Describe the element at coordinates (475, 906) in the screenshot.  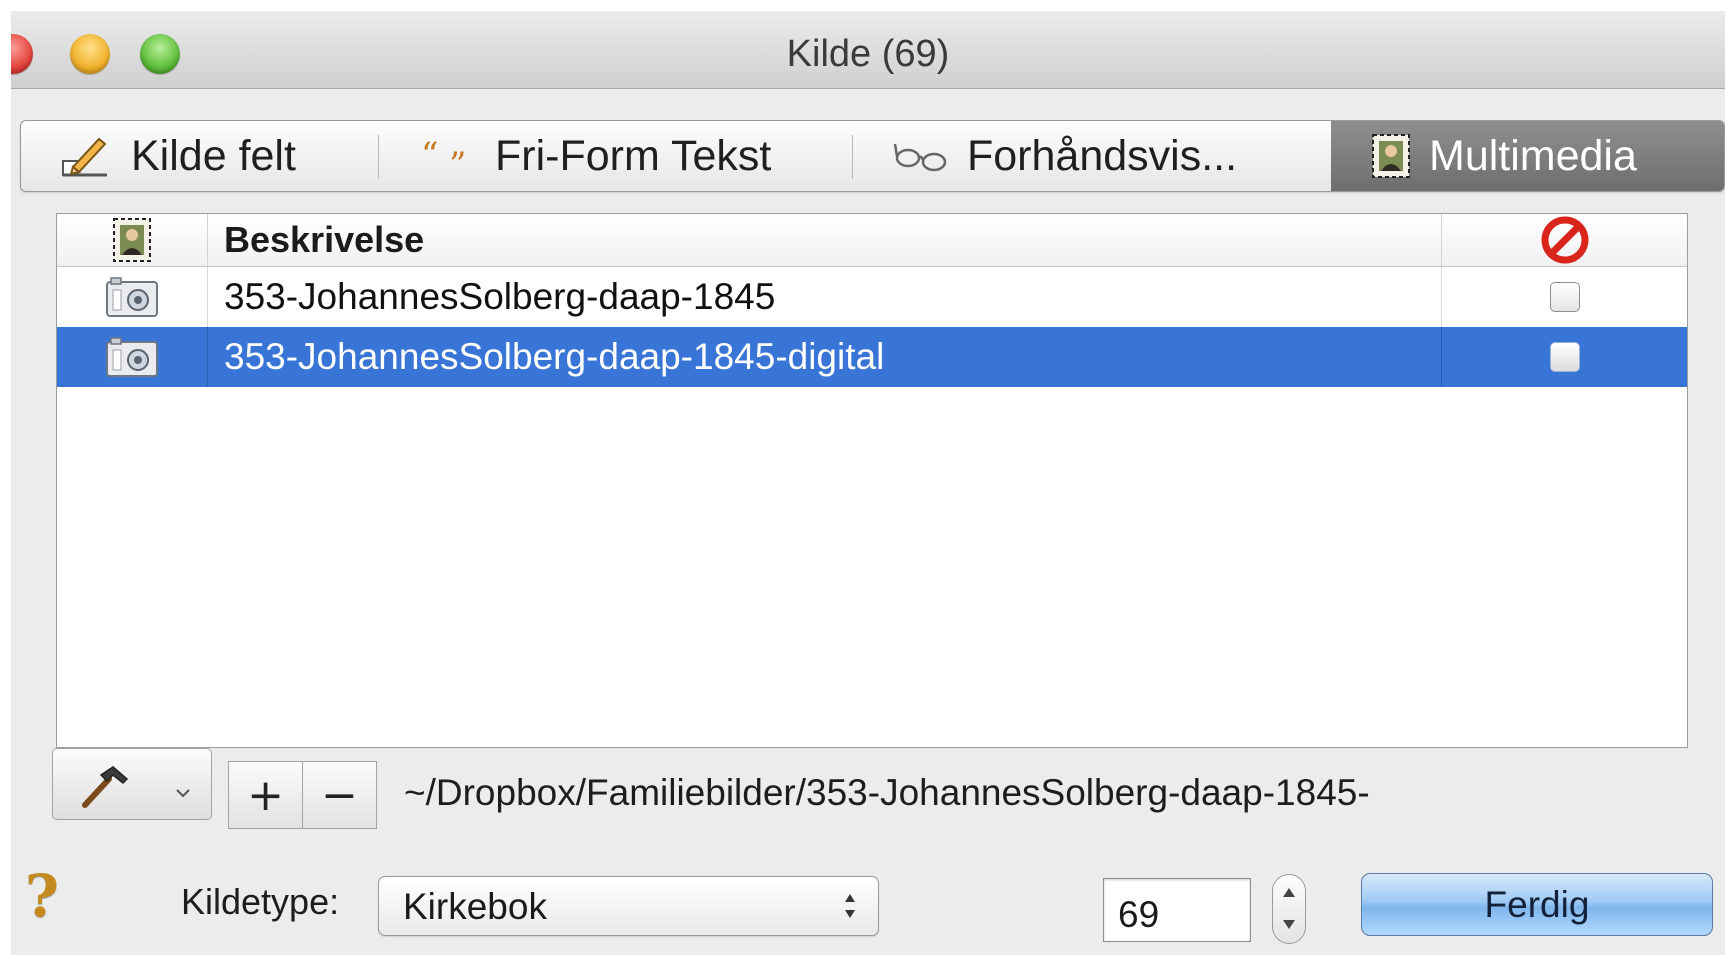
I see `kildetype-value: Kirkebok` at that location.